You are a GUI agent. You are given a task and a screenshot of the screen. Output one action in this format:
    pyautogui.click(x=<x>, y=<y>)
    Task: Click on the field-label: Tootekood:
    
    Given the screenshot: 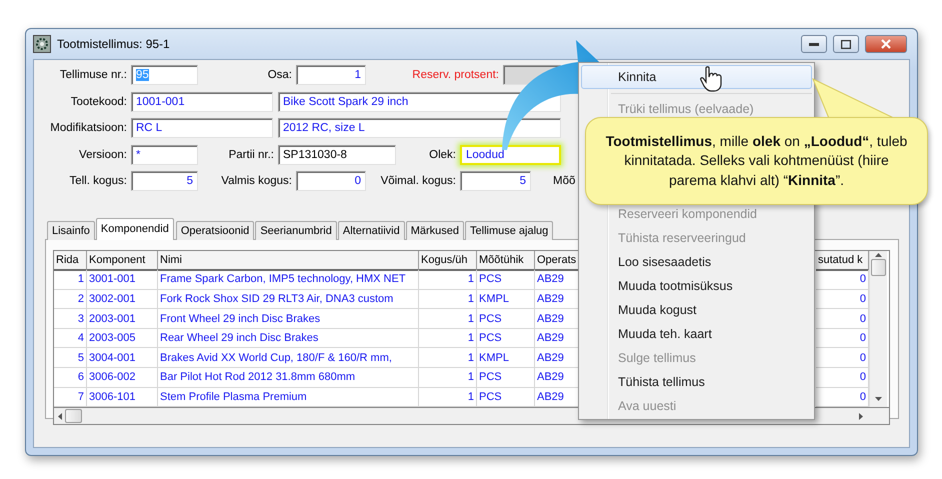 What is the action you would take?
    pyautogui.click(x=99, y=102)
    